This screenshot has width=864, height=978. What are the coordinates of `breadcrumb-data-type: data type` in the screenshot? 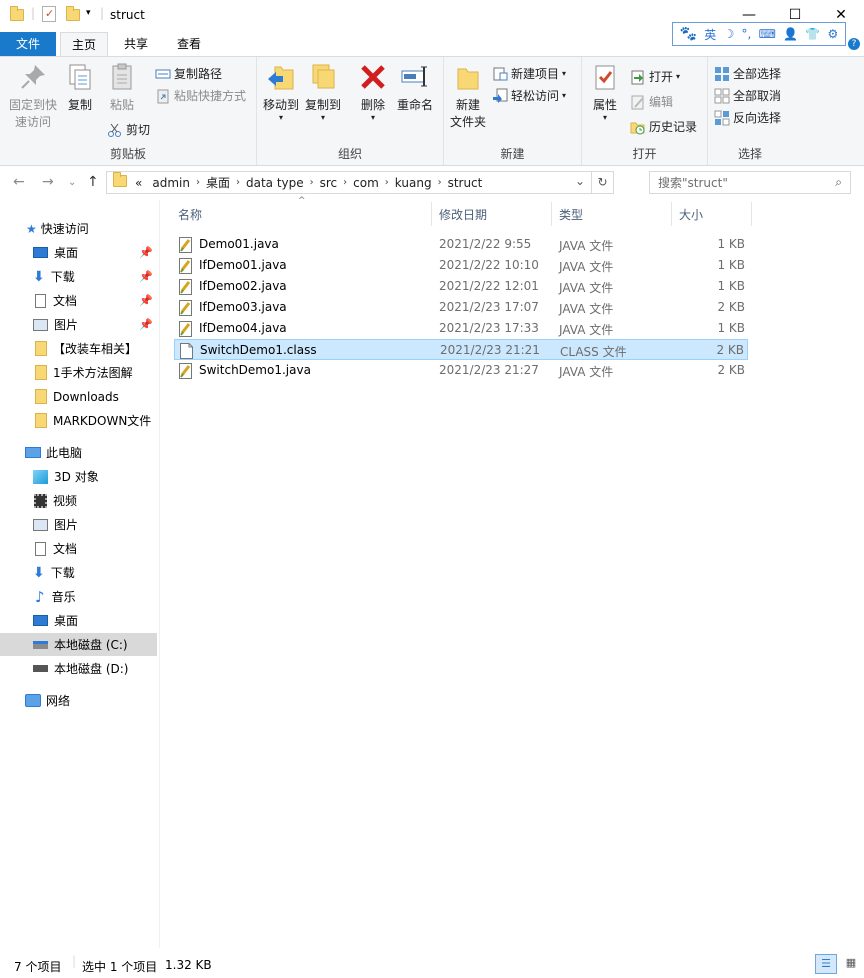 It's located at (275, 183).